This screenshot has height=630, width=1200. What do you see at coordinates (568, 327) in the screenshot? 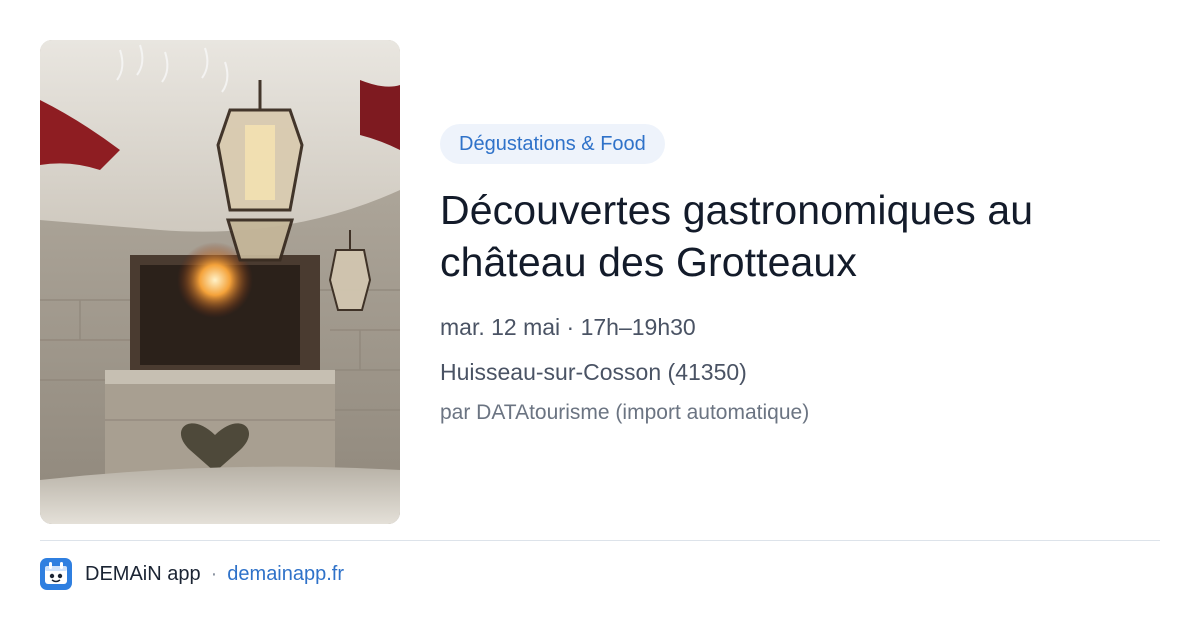
I see `event-date-time: mar. 12 mai · 17h–19h30` at bounding box center [568, 327].